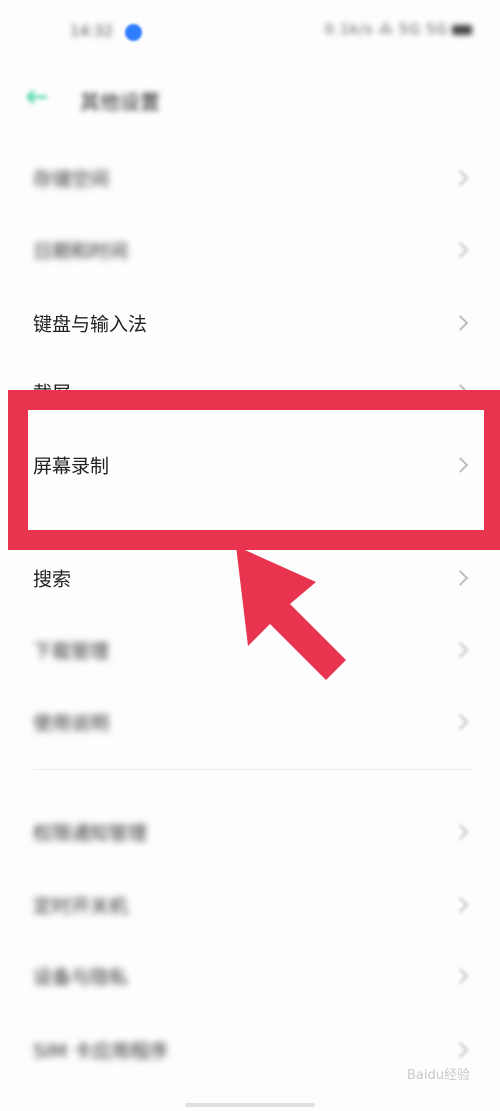 Image resolution: width=500 pixels, height=1111 pixels. Describe the element at coordinates (253, 769) in the screenshot. I see `section-divider` at that location.